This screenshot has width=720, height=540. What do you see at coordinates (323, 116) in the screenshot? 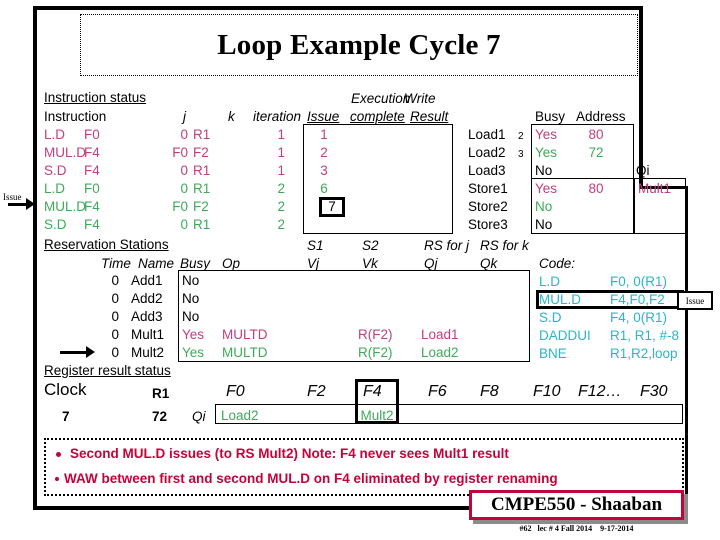
I see `col-header-issue: Issue` at bounding box center [323, 116].